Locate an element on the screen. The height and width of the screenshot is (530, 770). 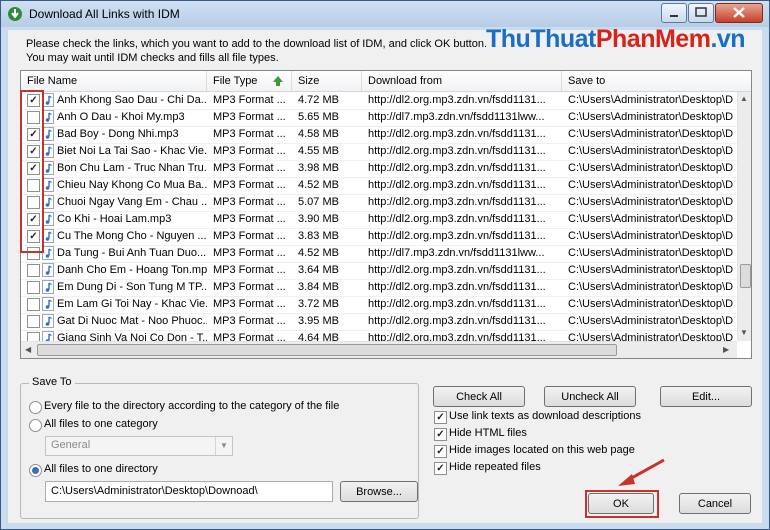
scroll-left-arrow-icon: ◀ is located at coordinates (28, 349).